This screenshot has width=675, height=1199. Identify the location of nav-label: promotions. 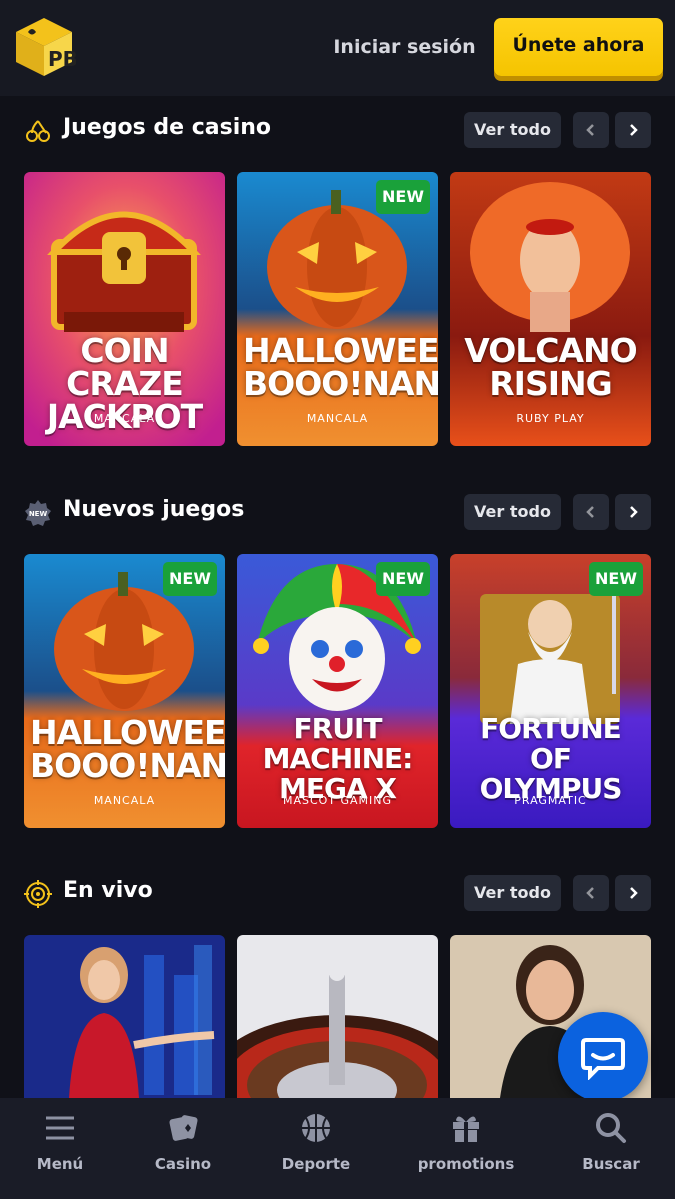
(466, 1164).